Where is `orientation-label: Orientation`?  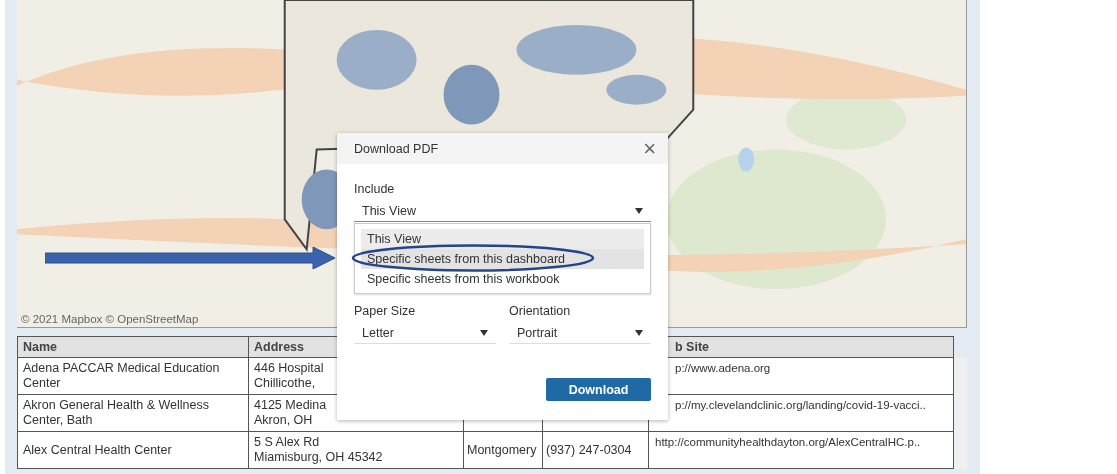
orientation-label: Orientation is located at coordinates (540, 311).